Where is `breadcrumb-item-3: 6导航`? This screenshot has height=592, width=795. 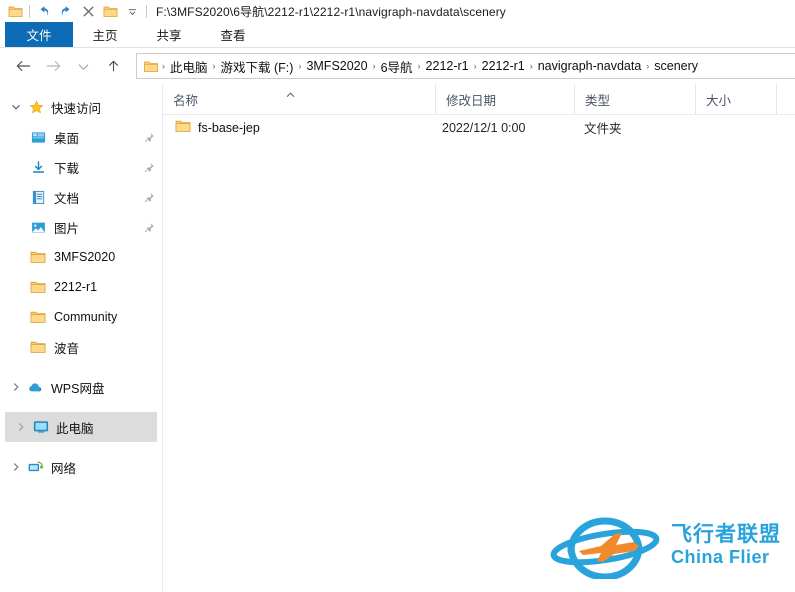 breadcrumb-item-3: 6导航 is located at coordinates (397, 66).